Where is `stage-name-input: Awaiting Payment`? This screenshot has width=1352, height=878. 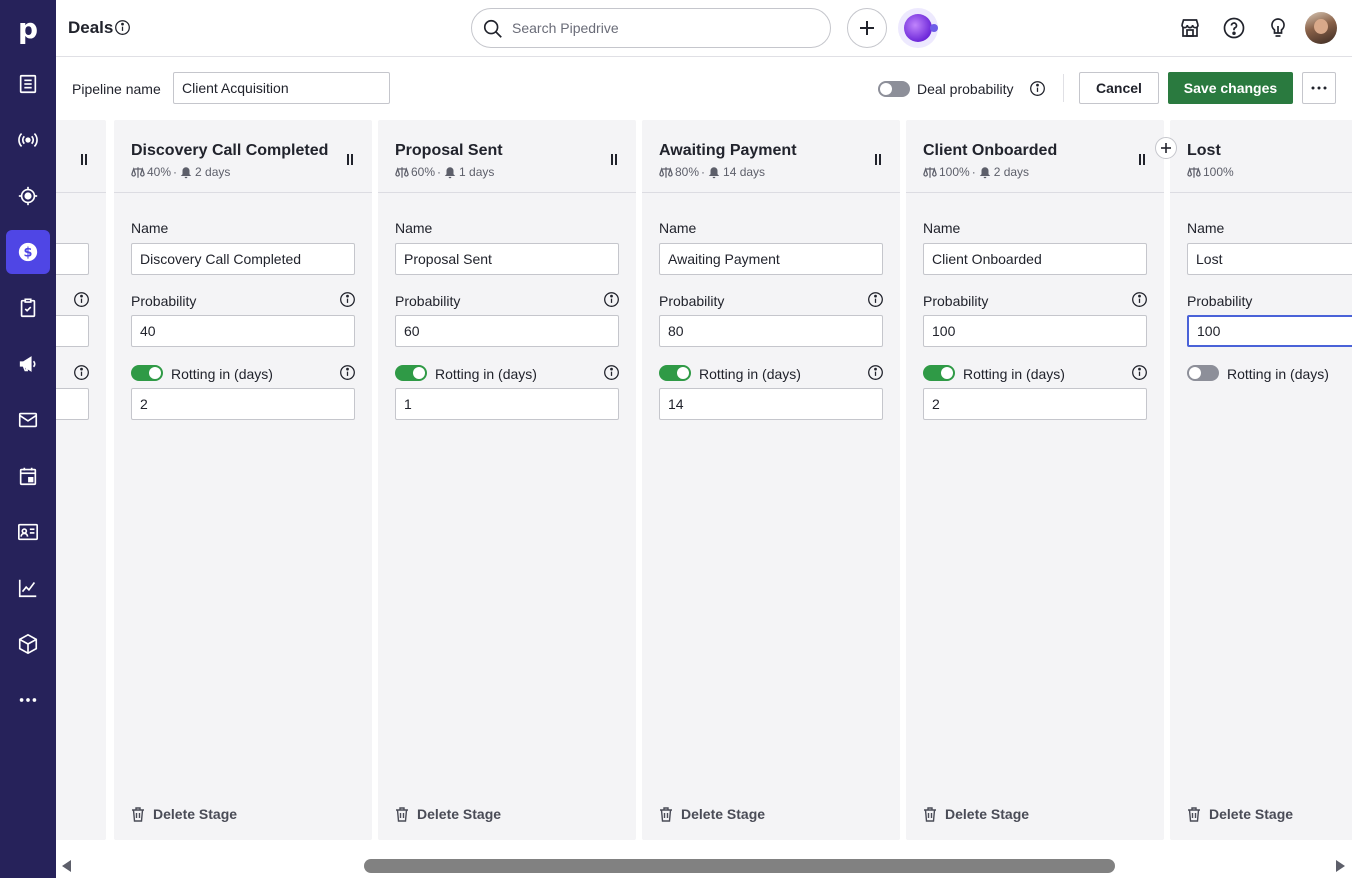
stage-name-input: Awaiting Payment is located at coordinates (771, 259).